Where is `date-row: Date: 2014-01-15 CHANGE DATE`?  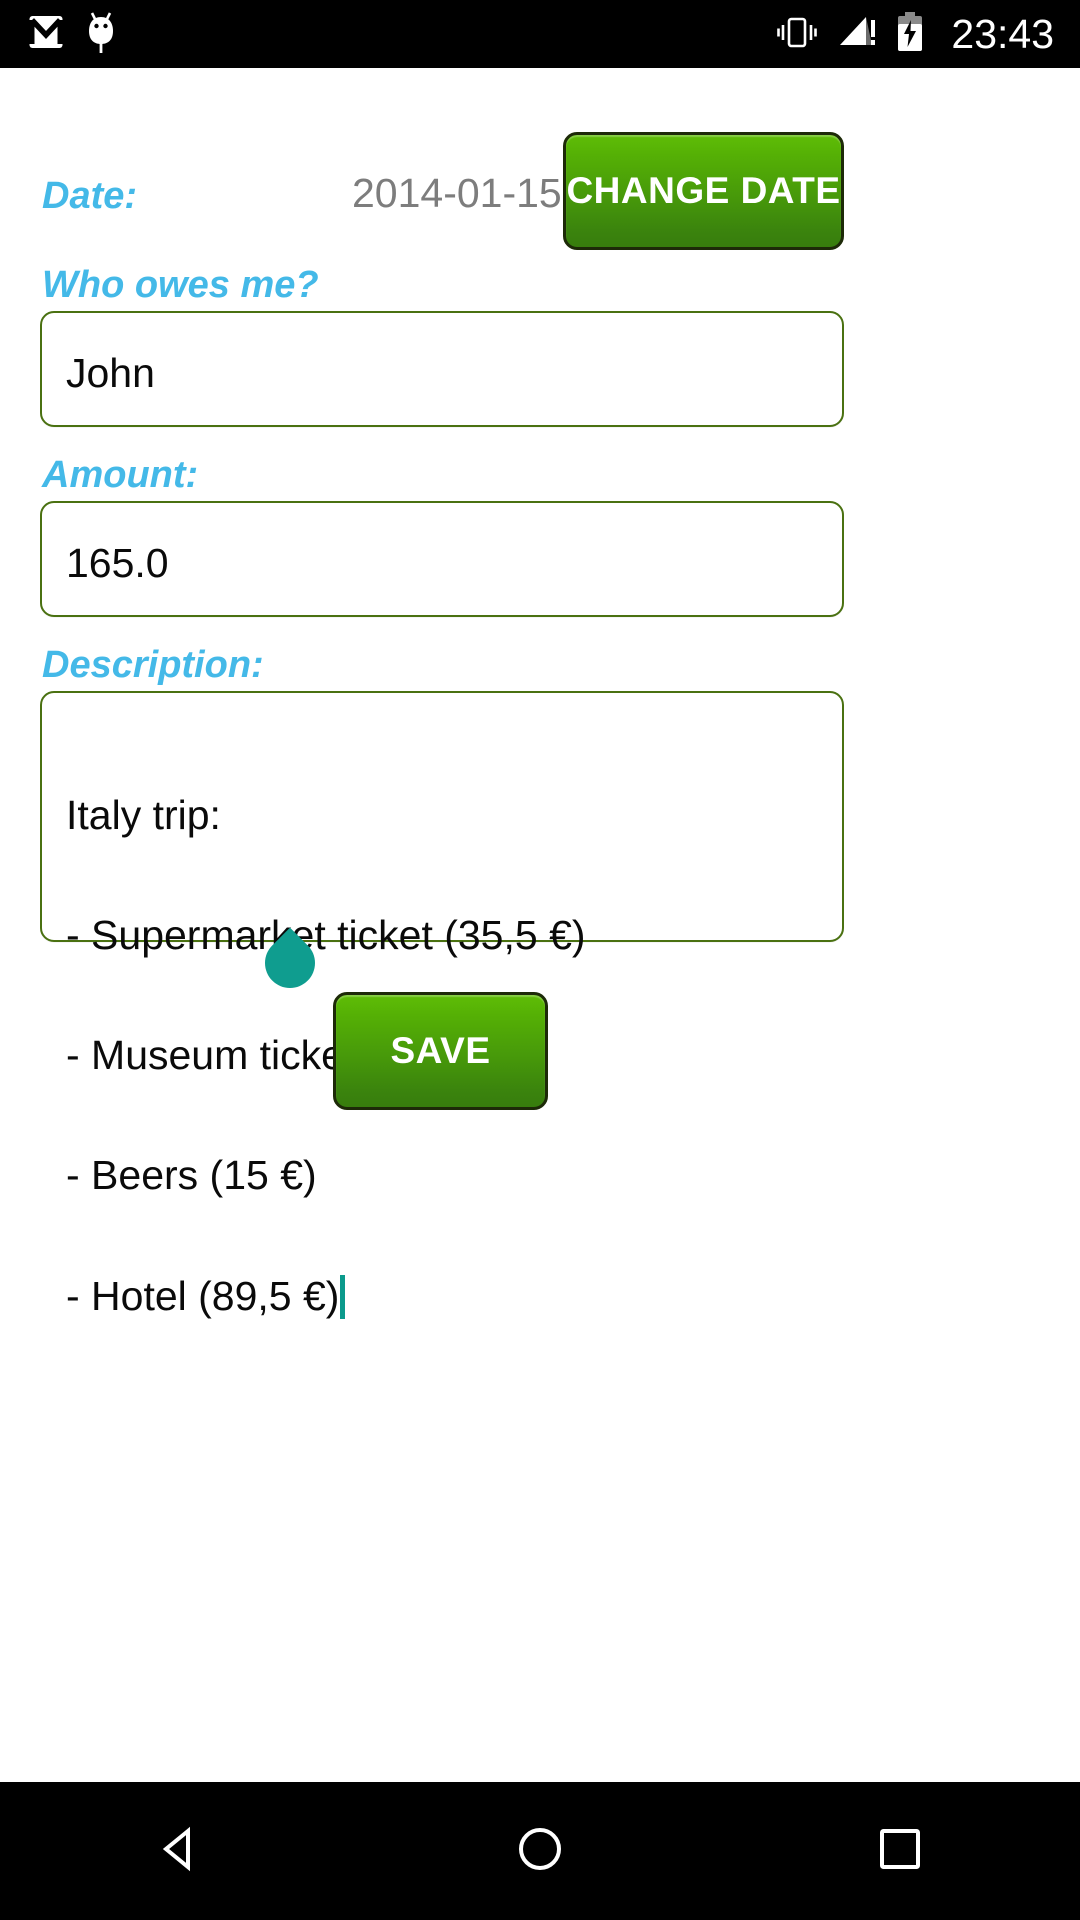
date-row: Date: 2014-01-15 CHANGE DATE is located at coordinates (540, 175).